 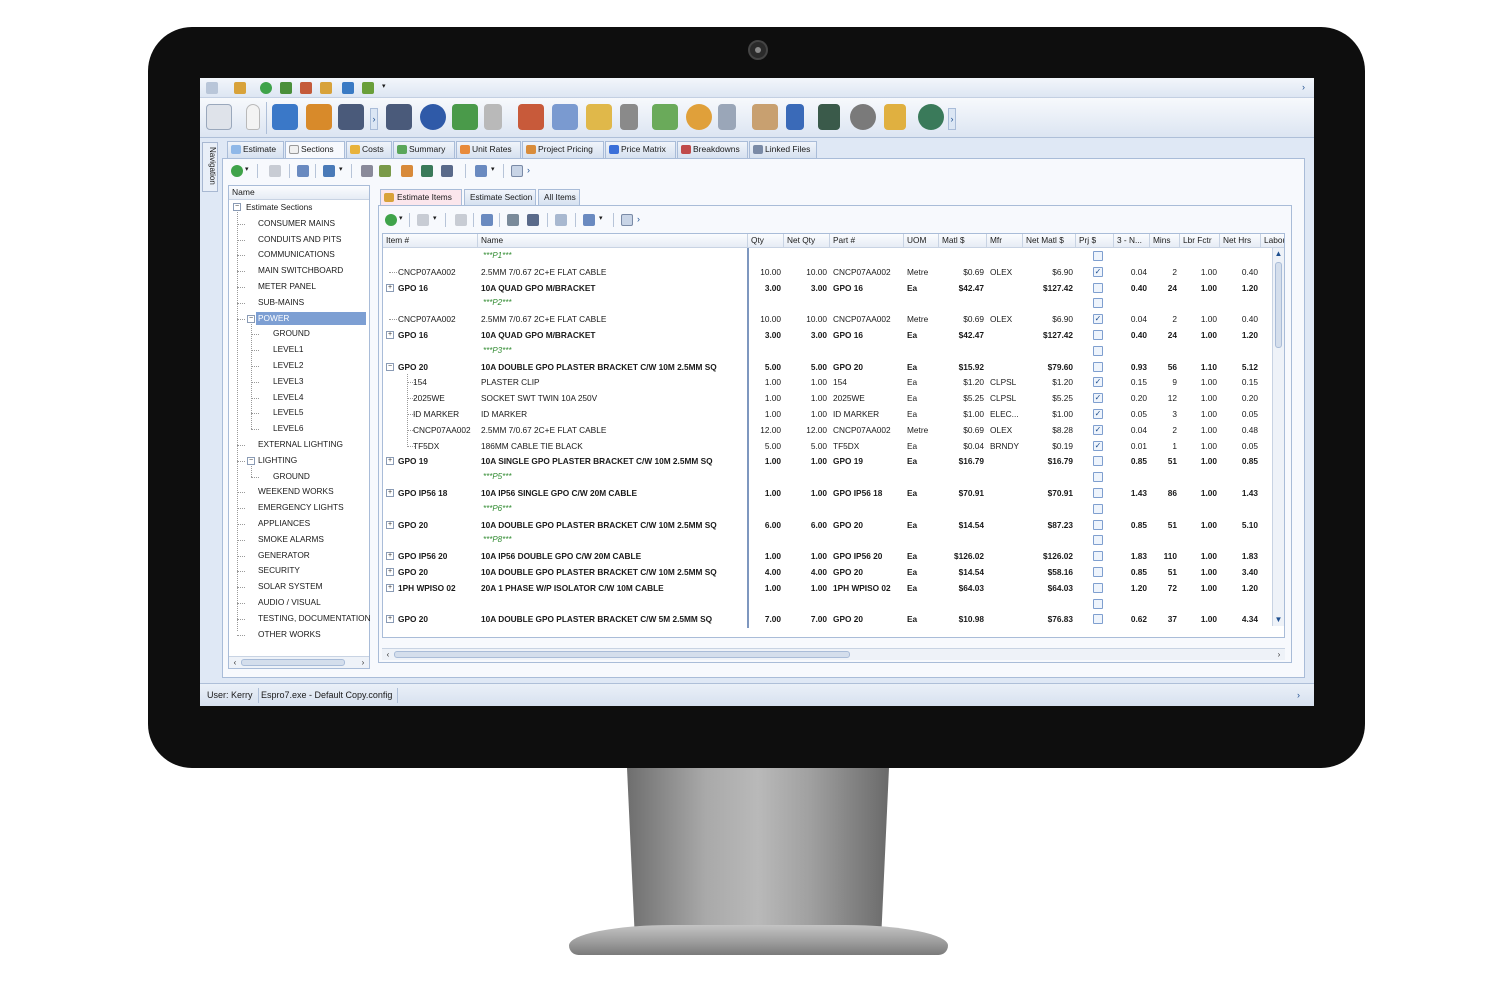 I want to click on table-row: ***P5***, so click(x=828, y=477).